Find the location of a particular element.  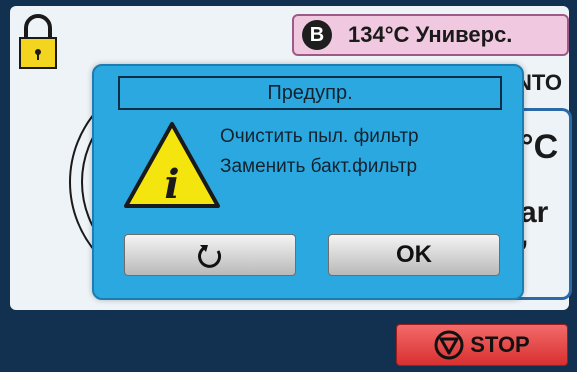

warning-info-icon: i is located at coordinates (172, 165).